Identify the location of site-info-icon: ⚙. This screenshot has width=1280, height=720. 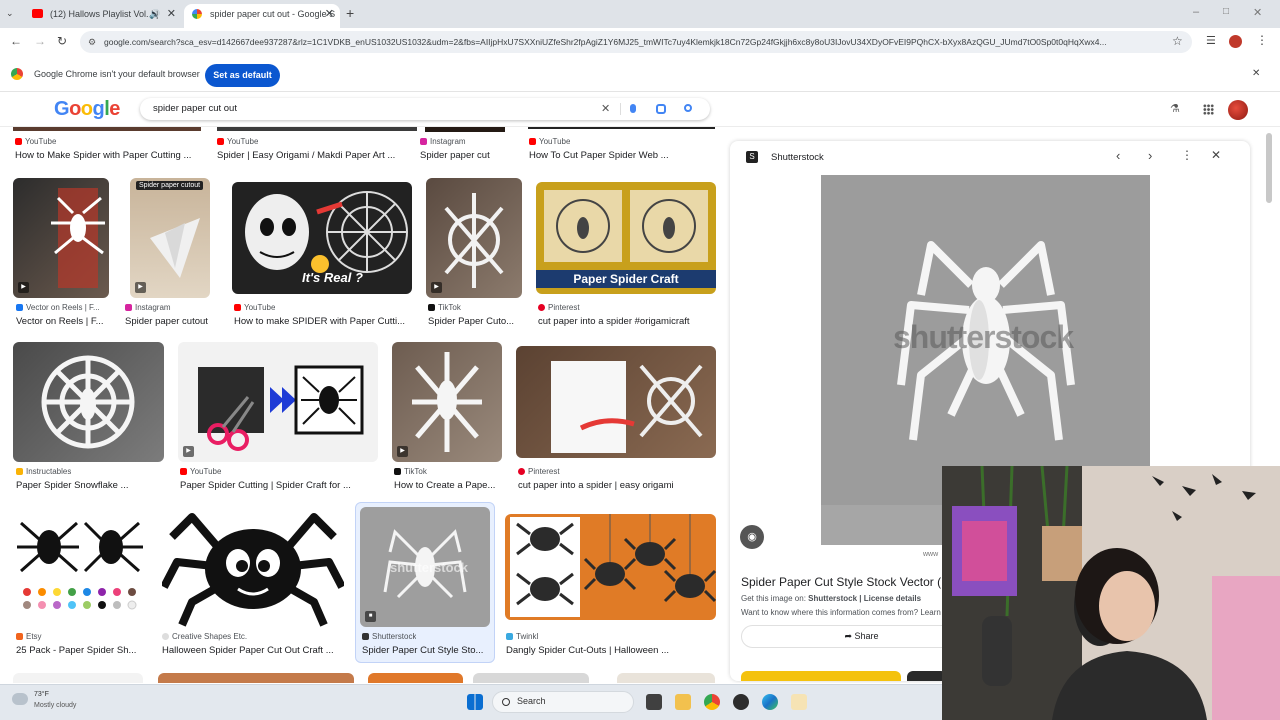
(92, 42).